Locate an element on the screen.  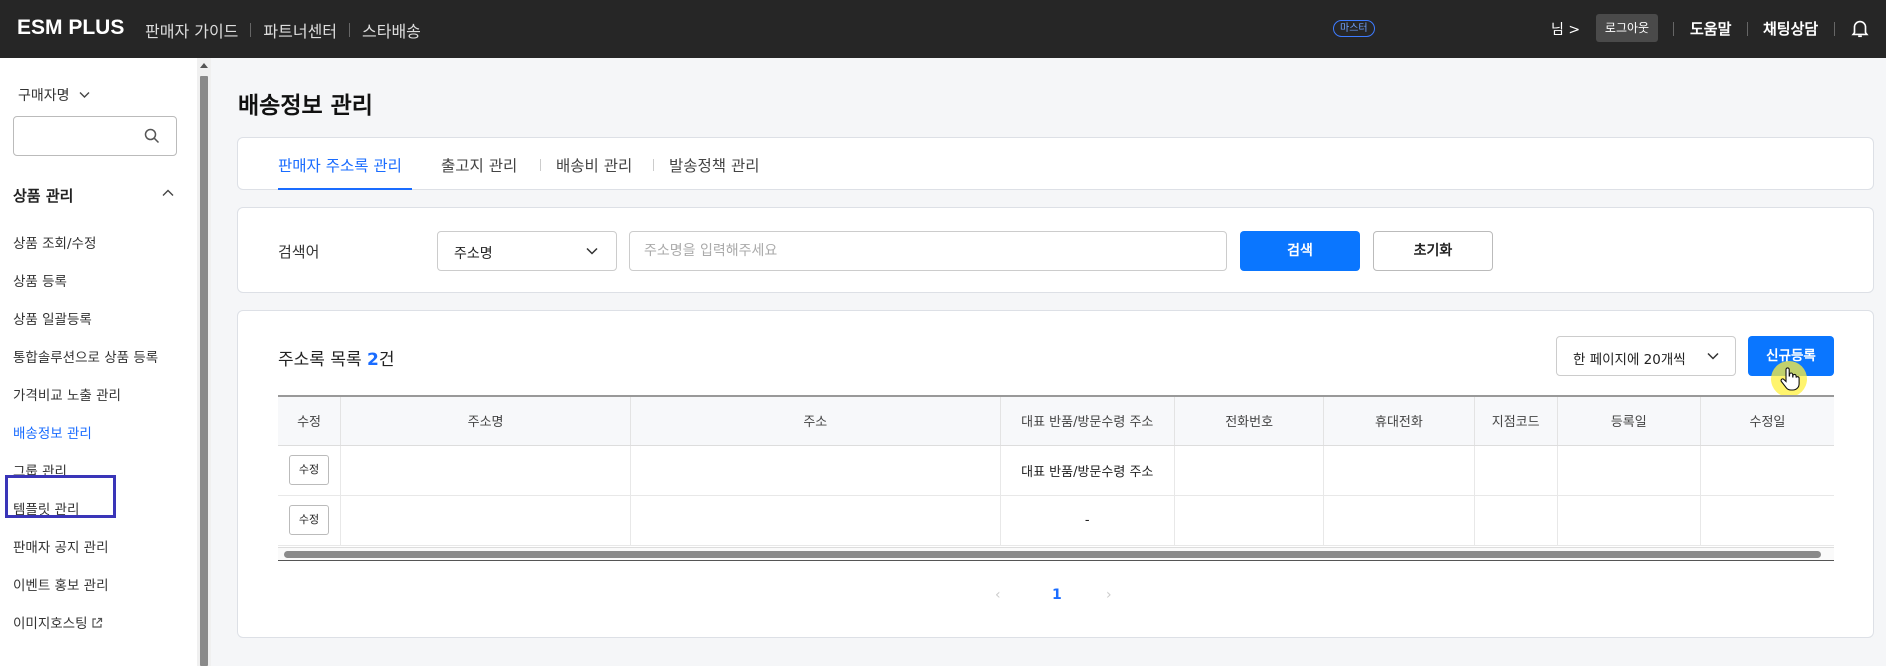
search-card: 검색어 주소명 검색 초기화 is located at coordinates (1055, 250).